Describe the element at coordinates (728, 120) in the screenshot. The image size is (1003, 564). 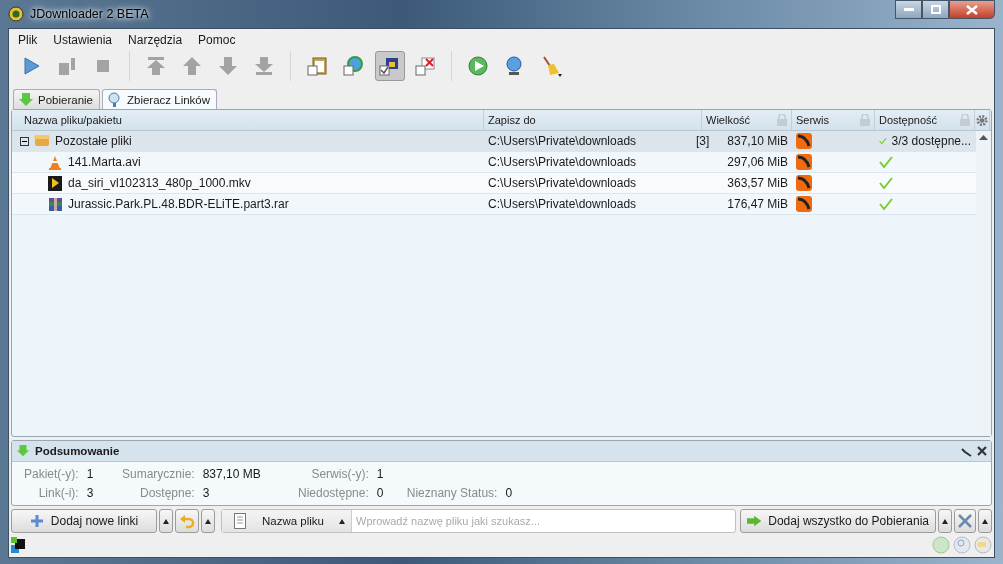
I see `column-header: Wielkość` at that location.